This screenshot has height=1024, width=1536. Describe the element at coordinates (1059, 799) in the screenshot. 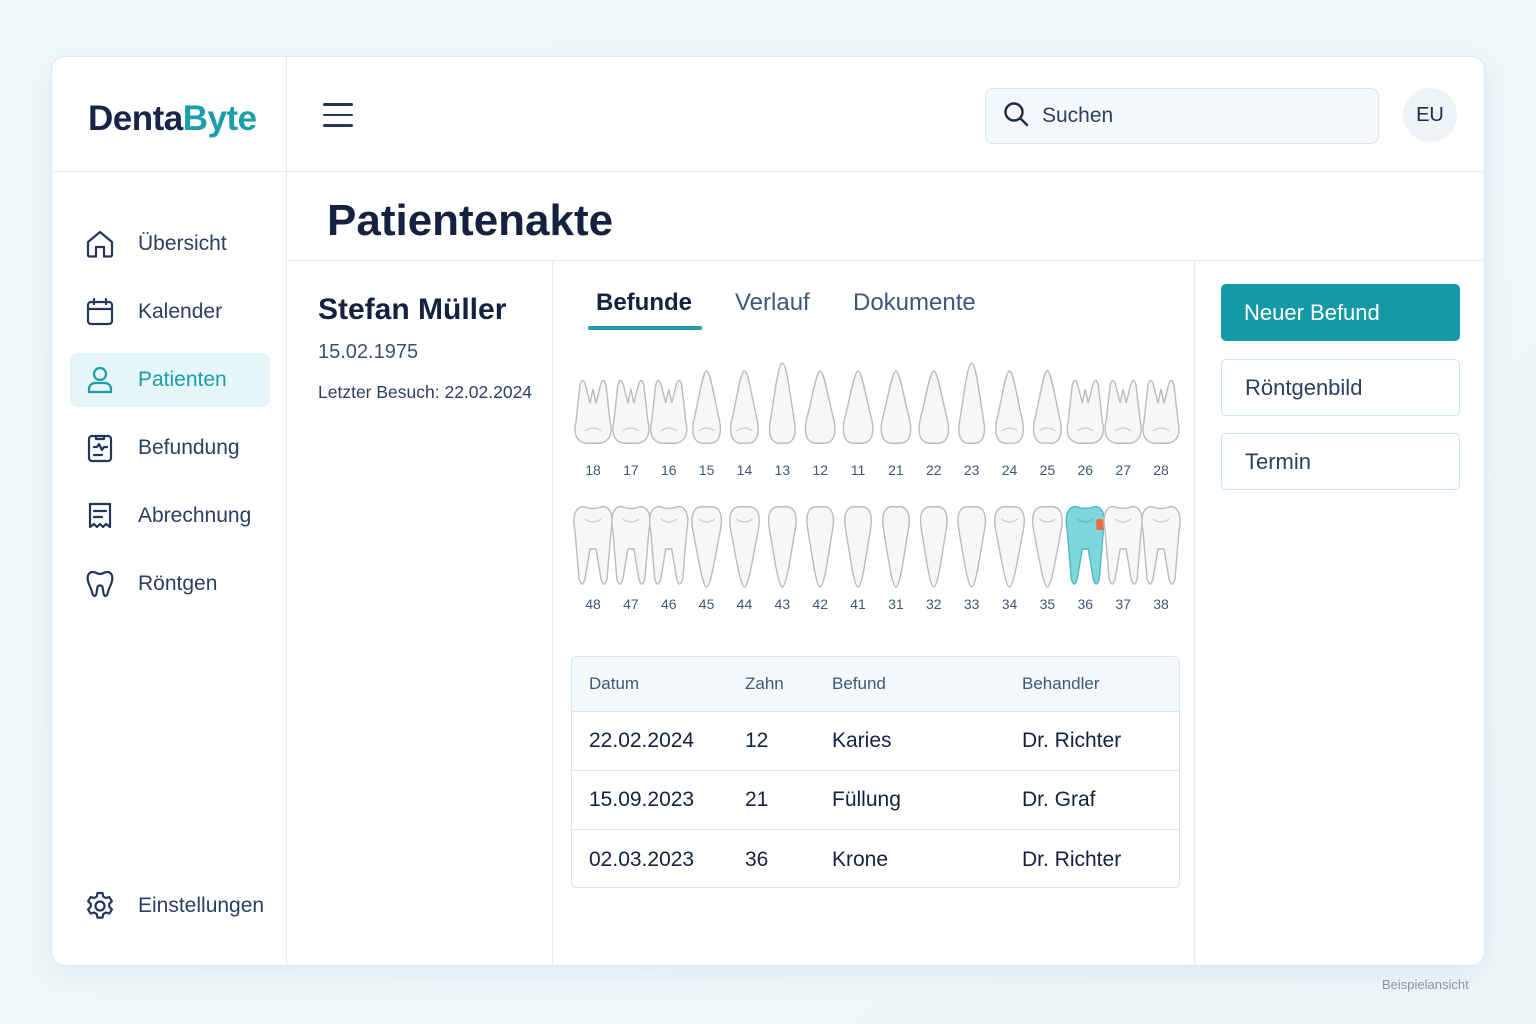

I see `cell-practitioner: Dr. Graf` at that location.